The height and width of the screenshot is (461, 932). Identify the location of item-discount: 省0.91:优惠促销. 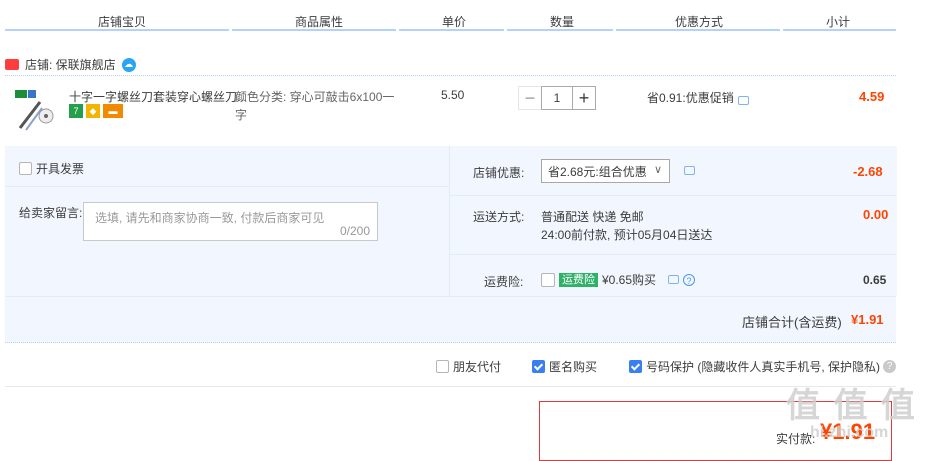
(698, 97).